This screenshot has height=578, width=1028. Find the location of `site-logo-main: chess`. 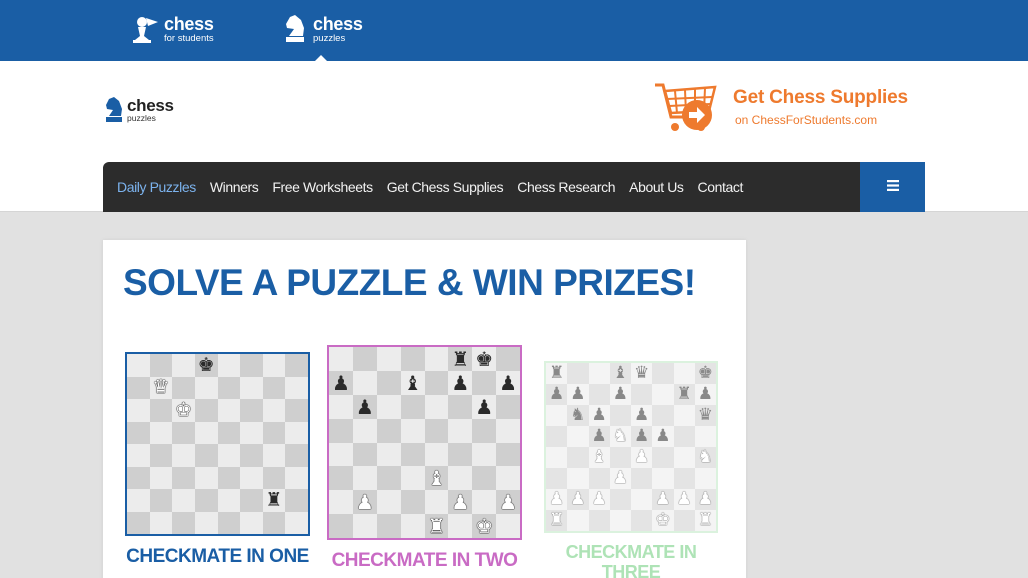

site-logo-main: chess is located at coordinates (338, 23).